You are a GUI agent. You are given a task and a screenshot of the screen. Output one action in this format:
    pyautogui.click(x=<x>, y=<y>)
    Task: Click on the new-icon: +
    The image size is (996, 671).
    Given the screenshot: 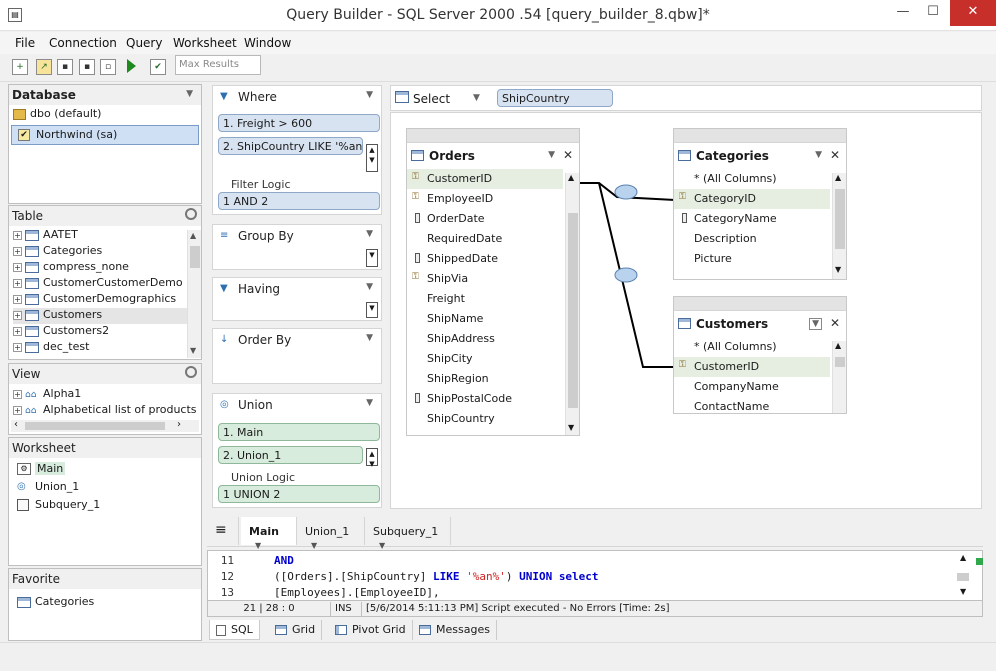 What is the action you would take?
    pyautogui.click(x=20, y=67)
    